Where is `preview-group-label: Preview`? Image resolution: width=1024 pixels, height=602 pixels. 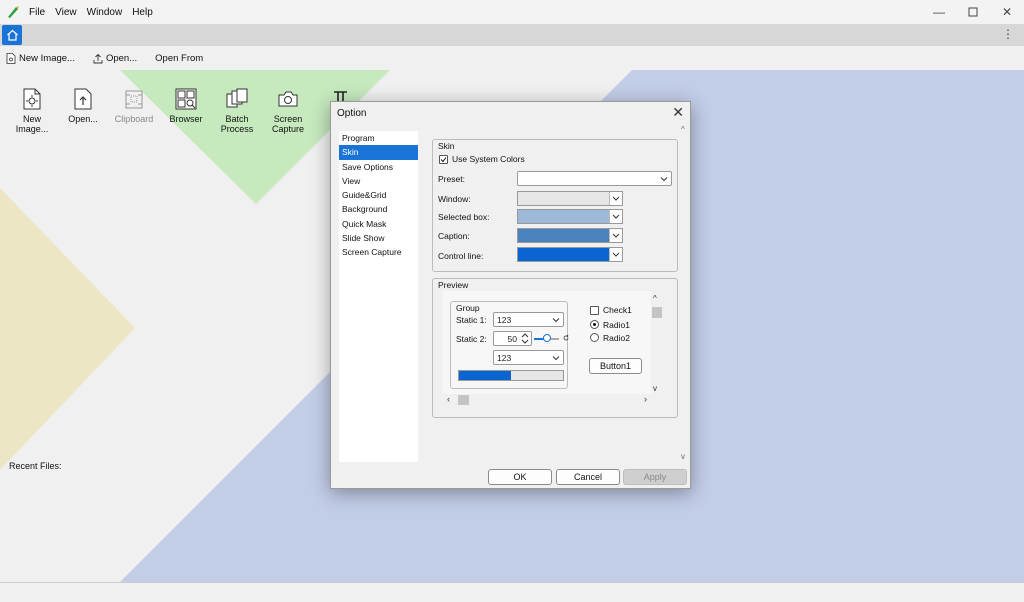
preview-group-label: Preview is located at coordinates (453, 285).